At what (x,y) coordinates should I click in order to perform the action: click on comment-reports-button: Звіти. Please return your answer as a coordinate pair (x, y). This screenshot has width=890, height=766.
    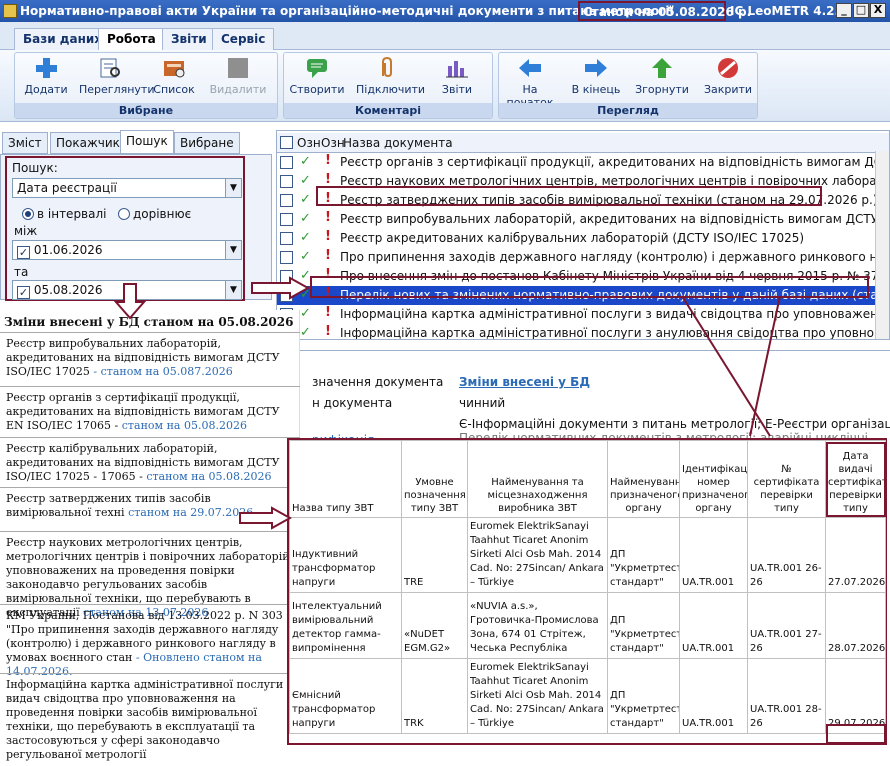
    Looking at the image, I should click on (457, 76).